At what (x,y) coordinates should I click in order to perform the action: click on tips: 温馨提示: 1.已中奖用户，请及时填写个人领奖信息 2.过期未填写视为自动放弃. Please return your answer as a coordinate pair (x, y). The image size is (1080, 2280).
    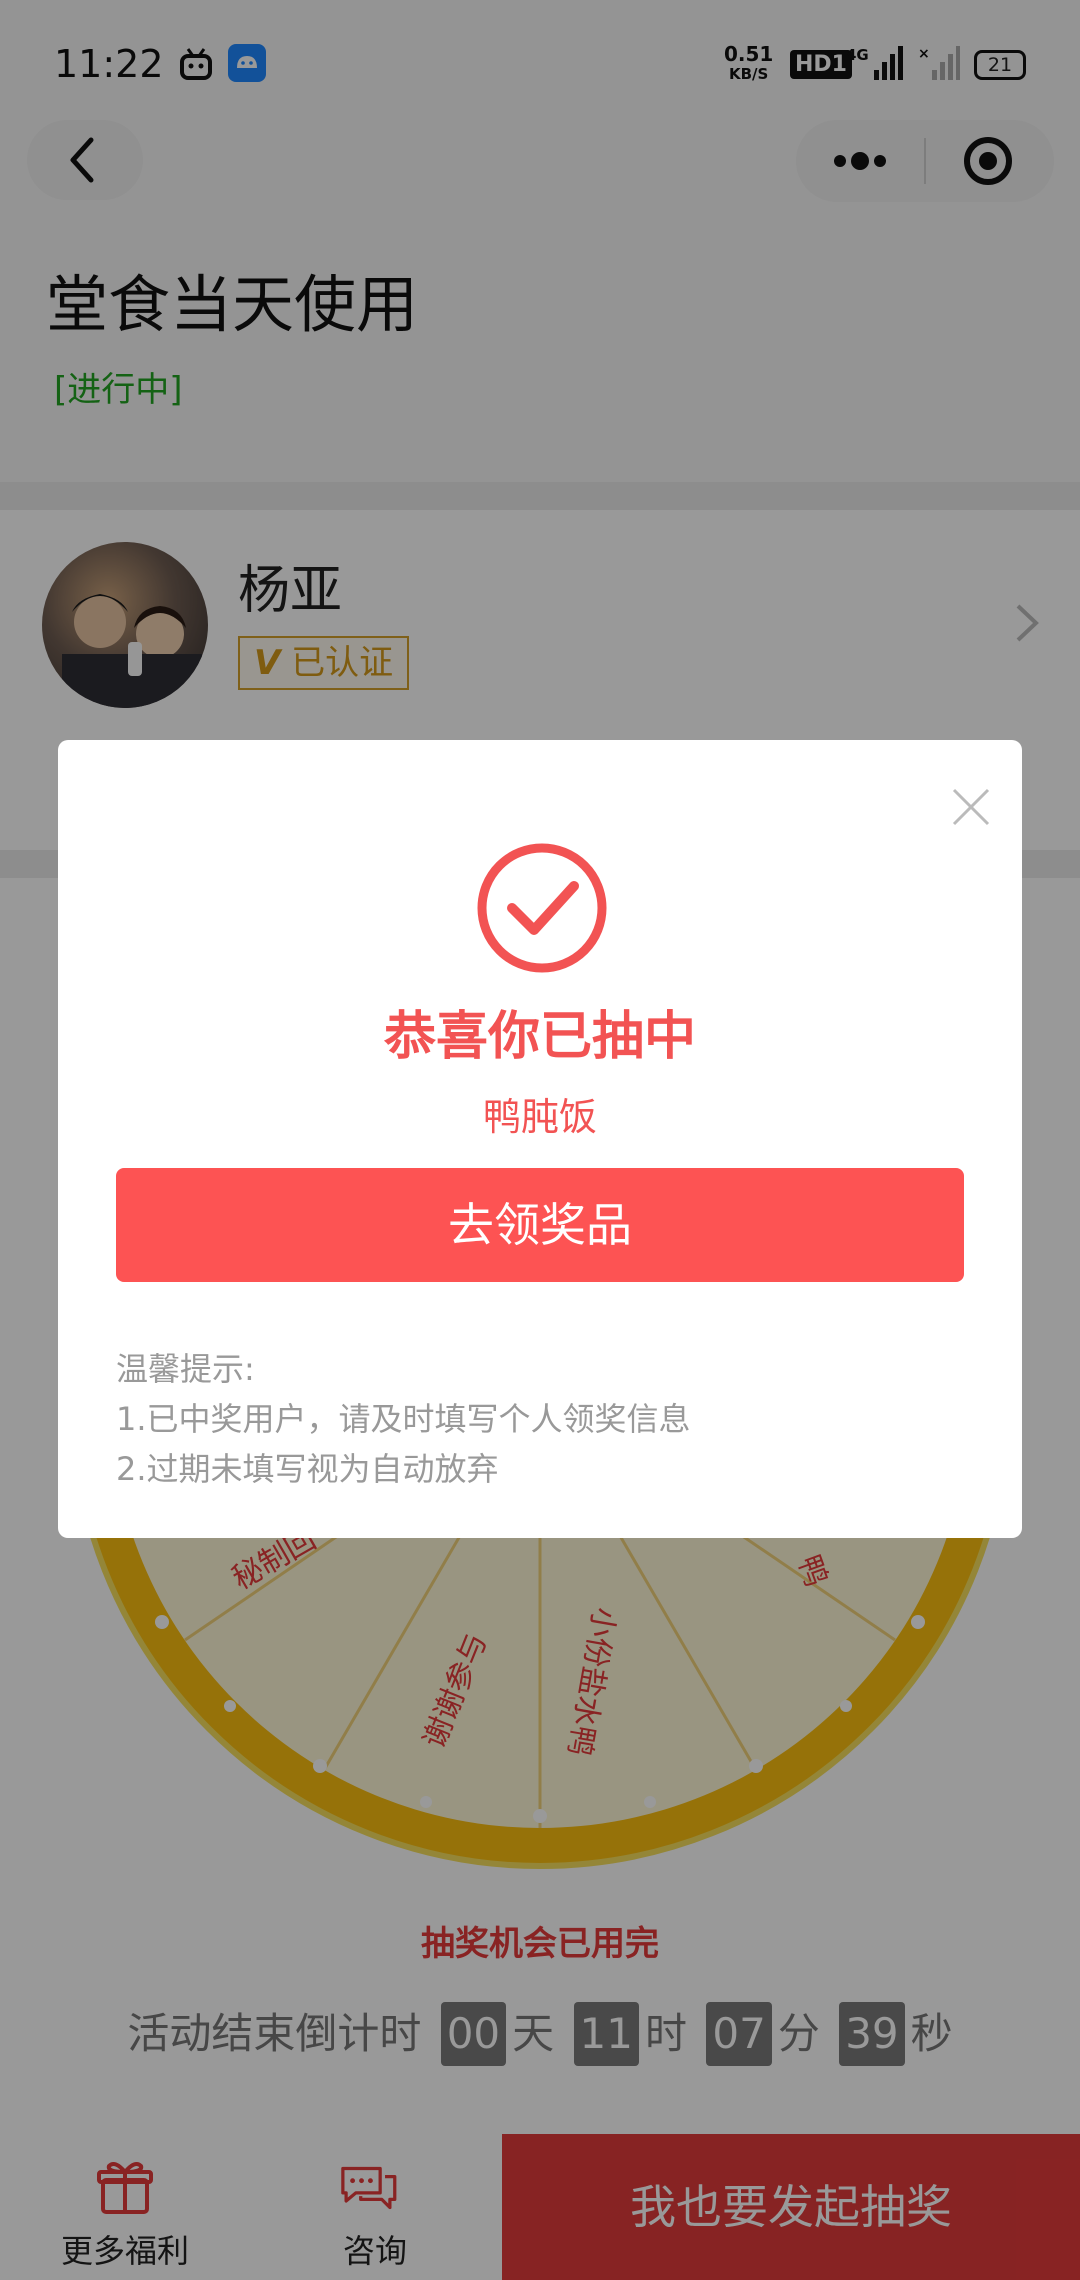
    Looking at the image, I should click on (403, 1419).